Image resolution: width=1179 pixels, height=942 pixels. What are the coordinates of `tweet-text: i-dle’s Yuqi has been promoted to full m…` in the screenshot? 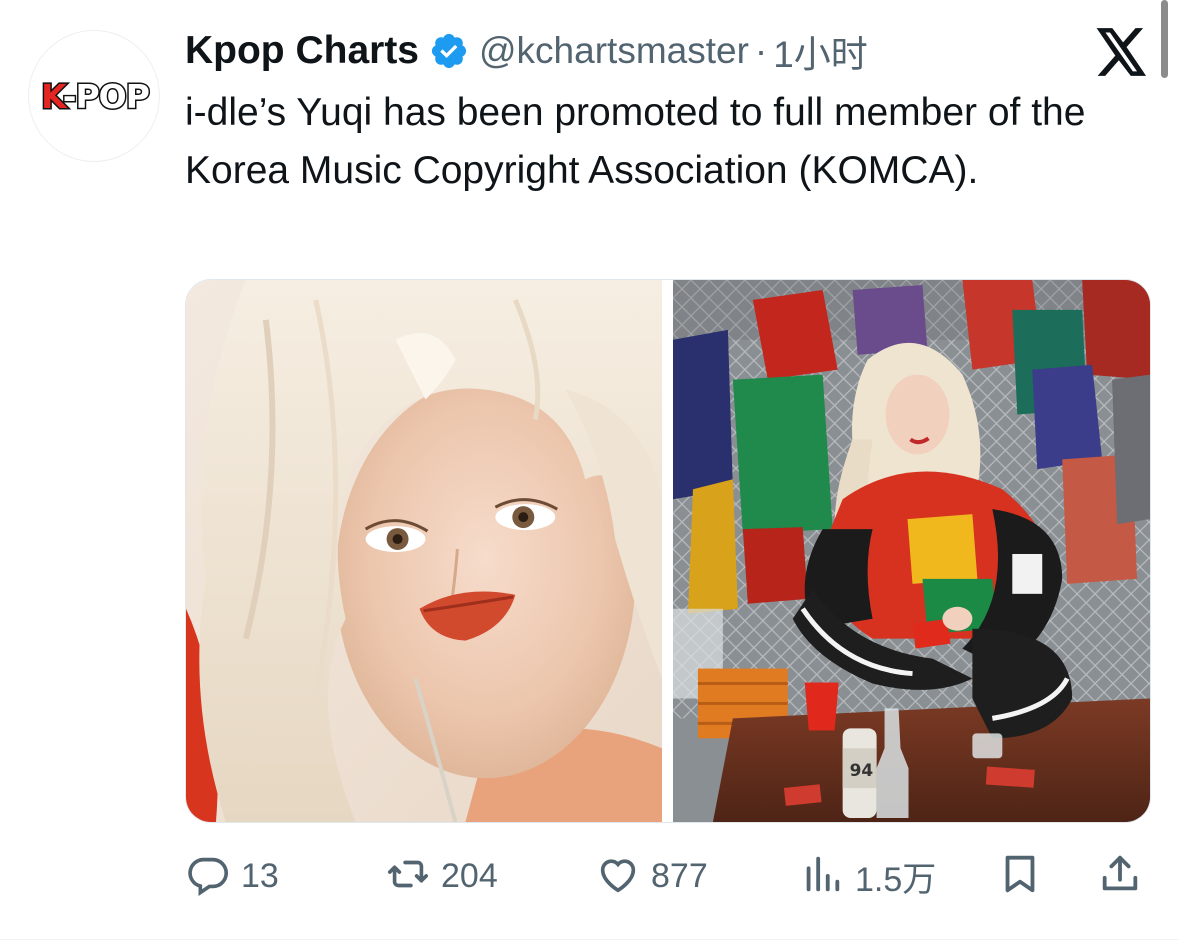 It's located at (635, 141).